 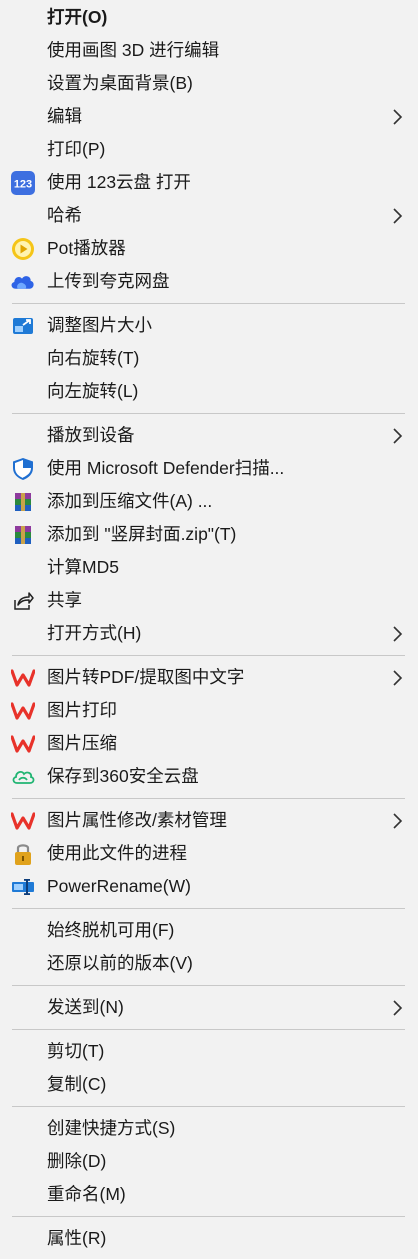 What do you see at coordinates (22, 886) in the screenshot?
I see `powerrename-icon` at bounding box center [22, 886].